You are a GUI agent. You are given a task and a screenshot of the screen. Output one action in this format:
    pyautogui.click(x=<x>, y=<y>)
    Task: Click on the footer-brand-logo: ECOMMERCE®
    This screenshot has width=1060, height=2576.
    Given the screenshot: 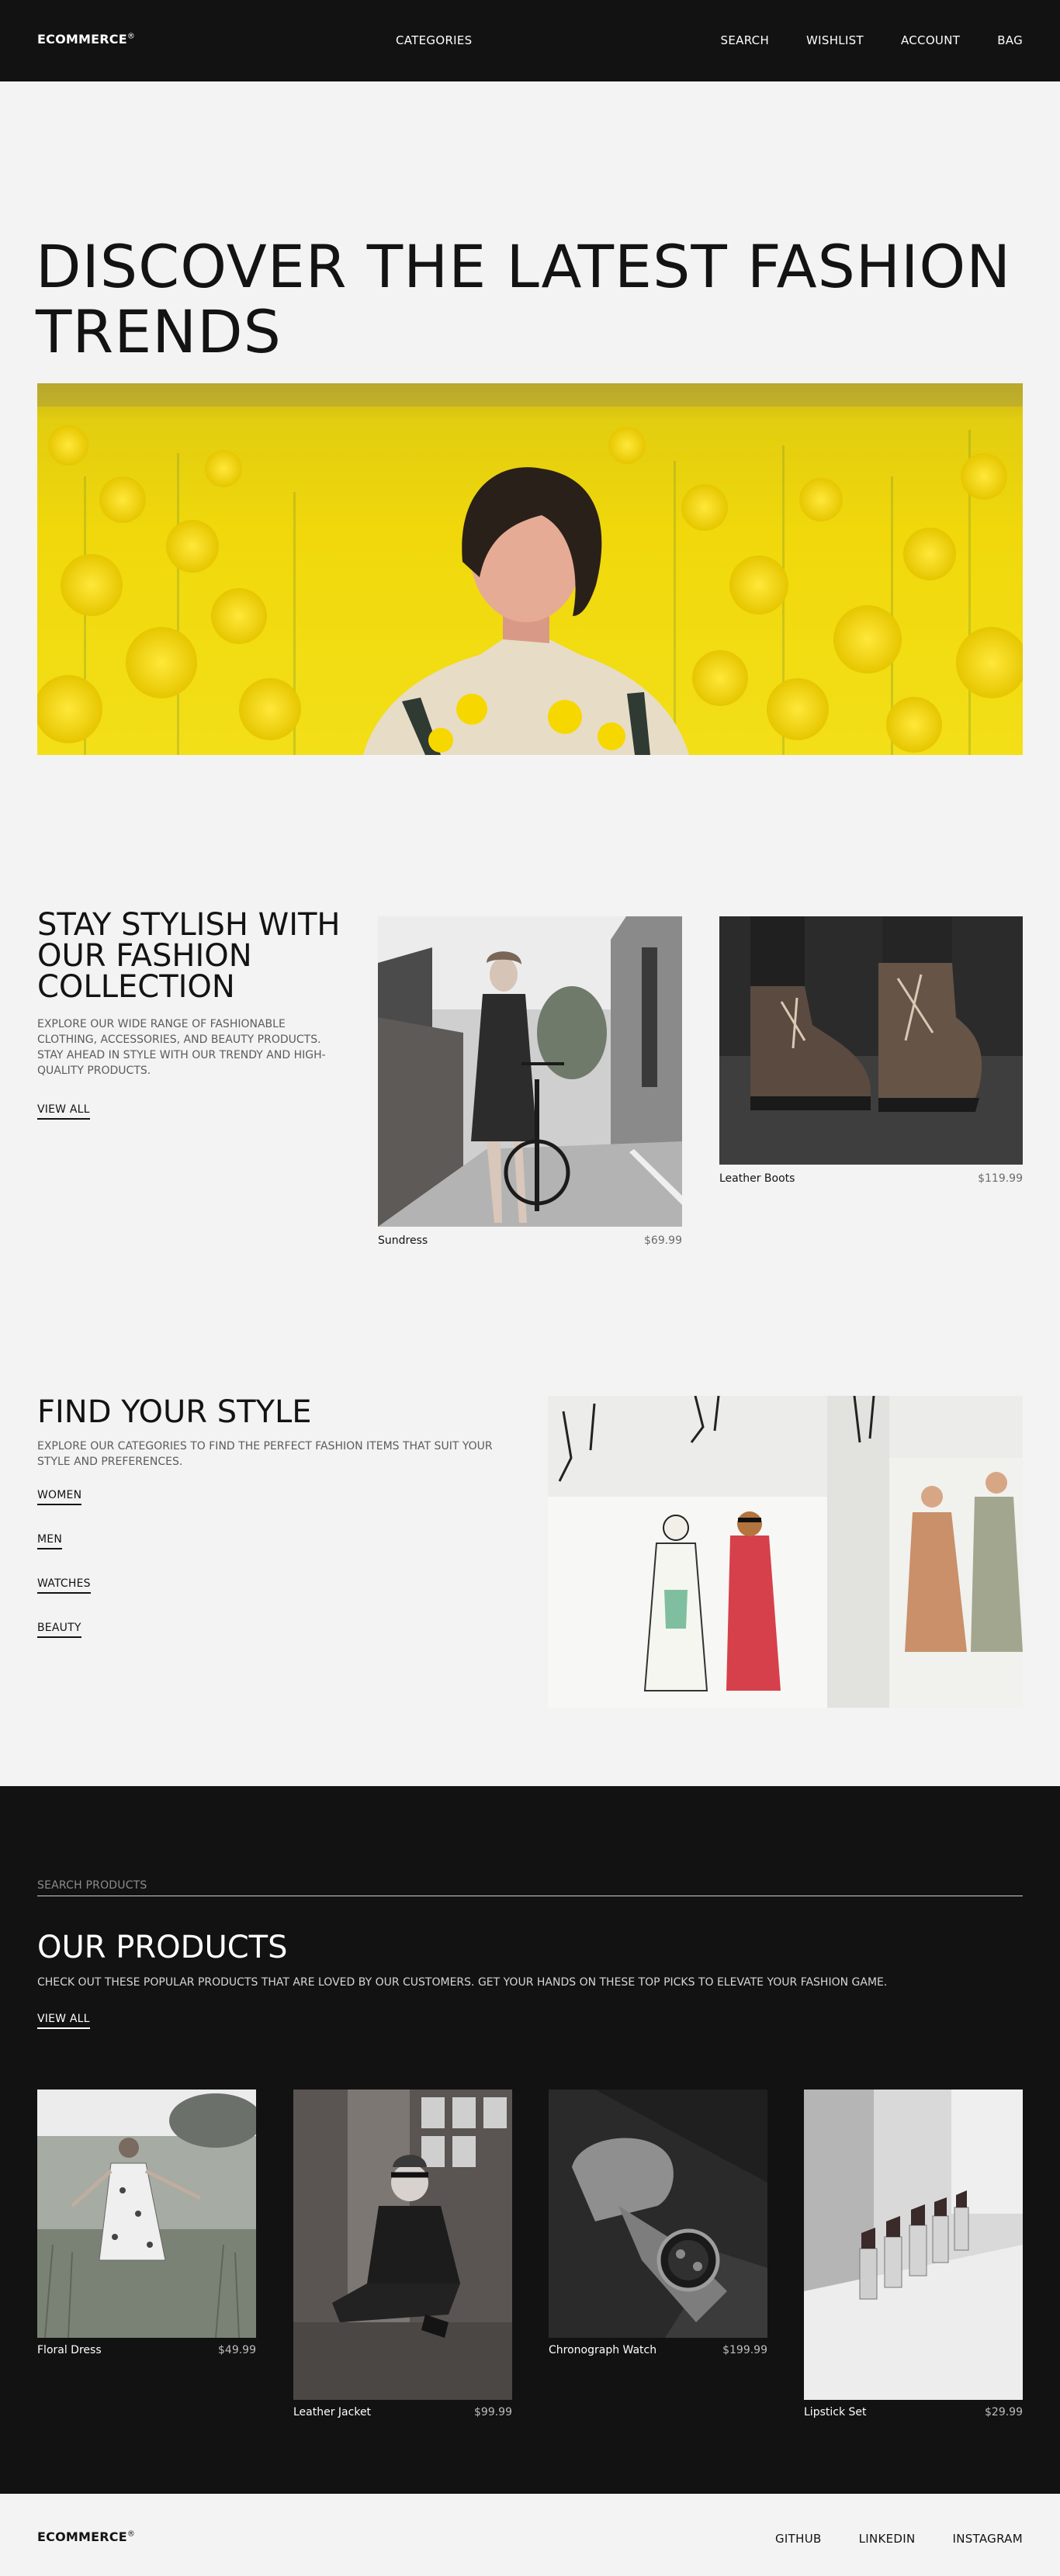 What is the action you would take?
    pyautogui.click(x=86, y=2536)
    